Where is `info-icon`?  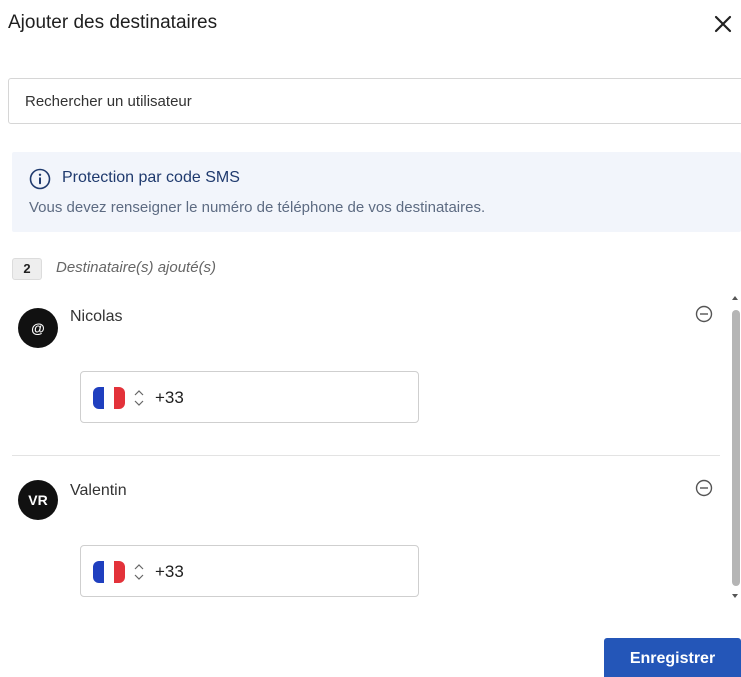
info-icon is located at coordinates (40, 179).